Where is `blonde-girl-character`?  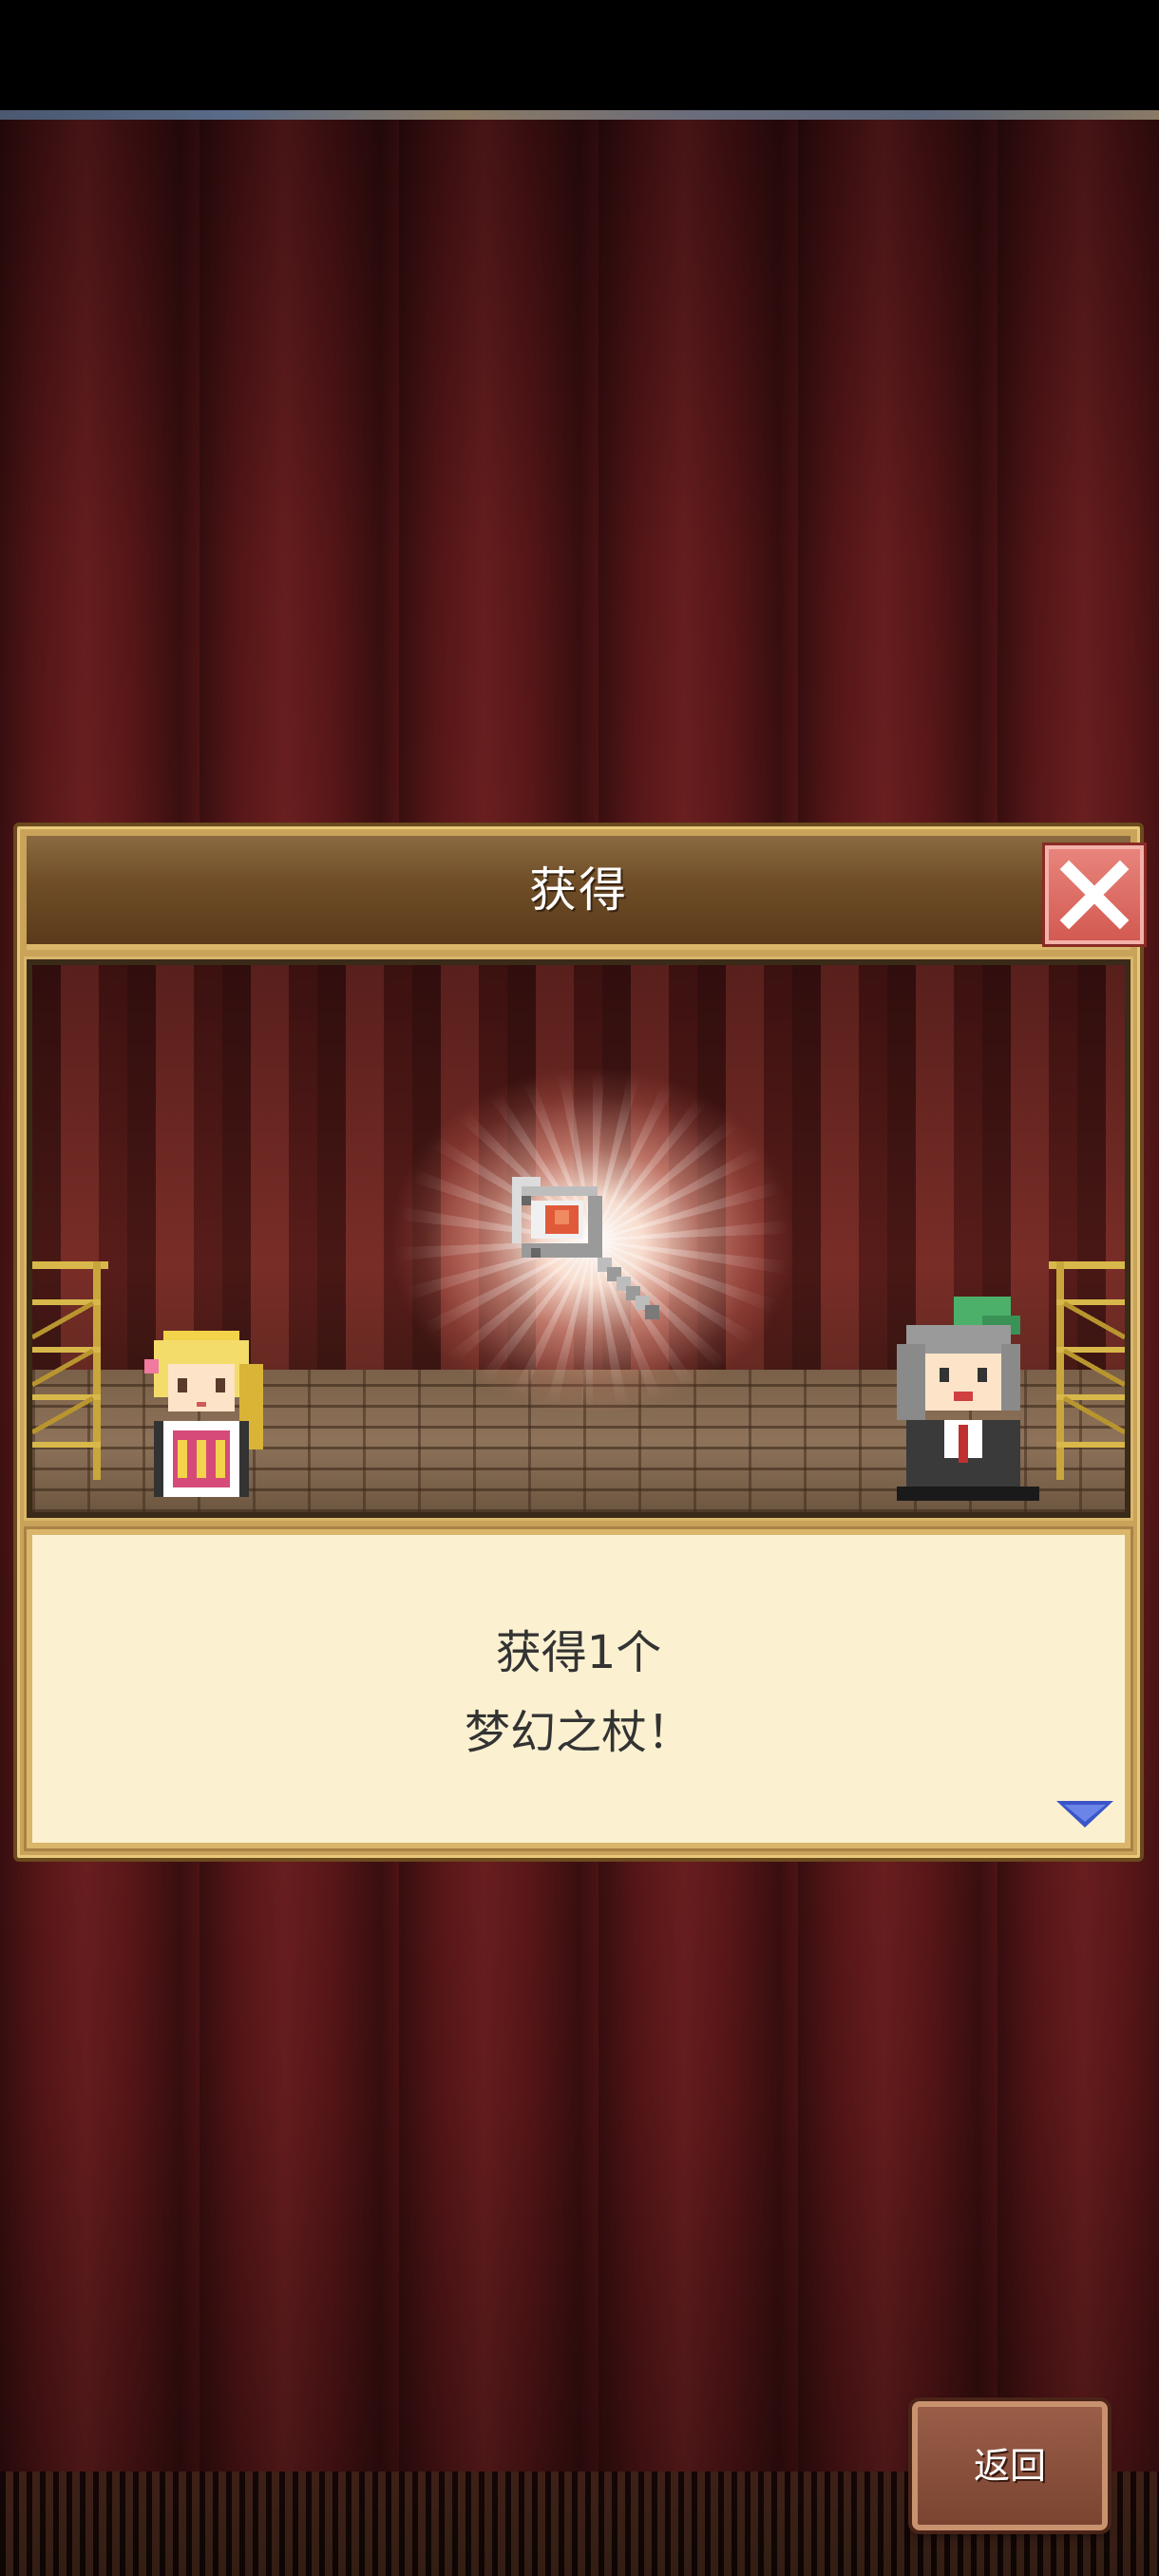 blonde-girl-character is located at coordinates (203, 1414).